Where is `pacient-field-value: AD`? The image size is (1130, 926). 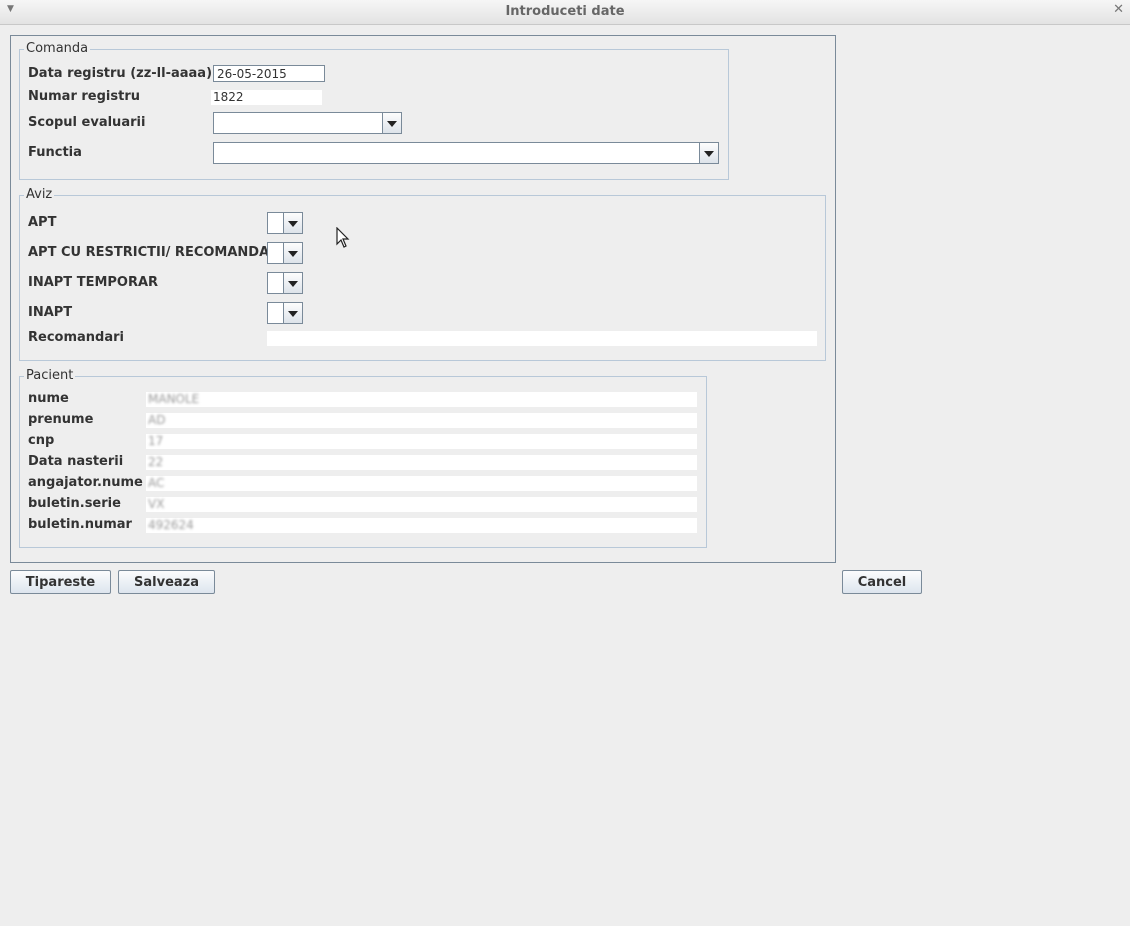 pacient-field-value: AD is located at coordinates (421, 420).